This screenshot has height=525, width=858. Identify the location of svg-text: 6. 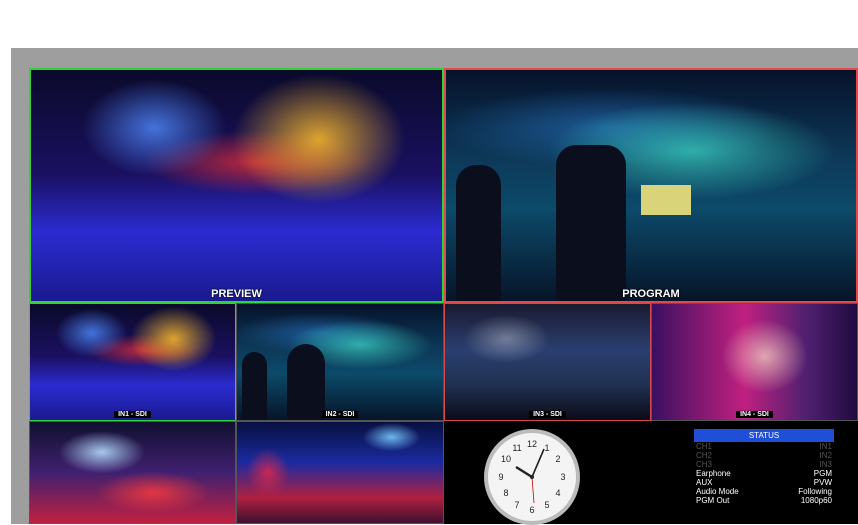
(531, 510).